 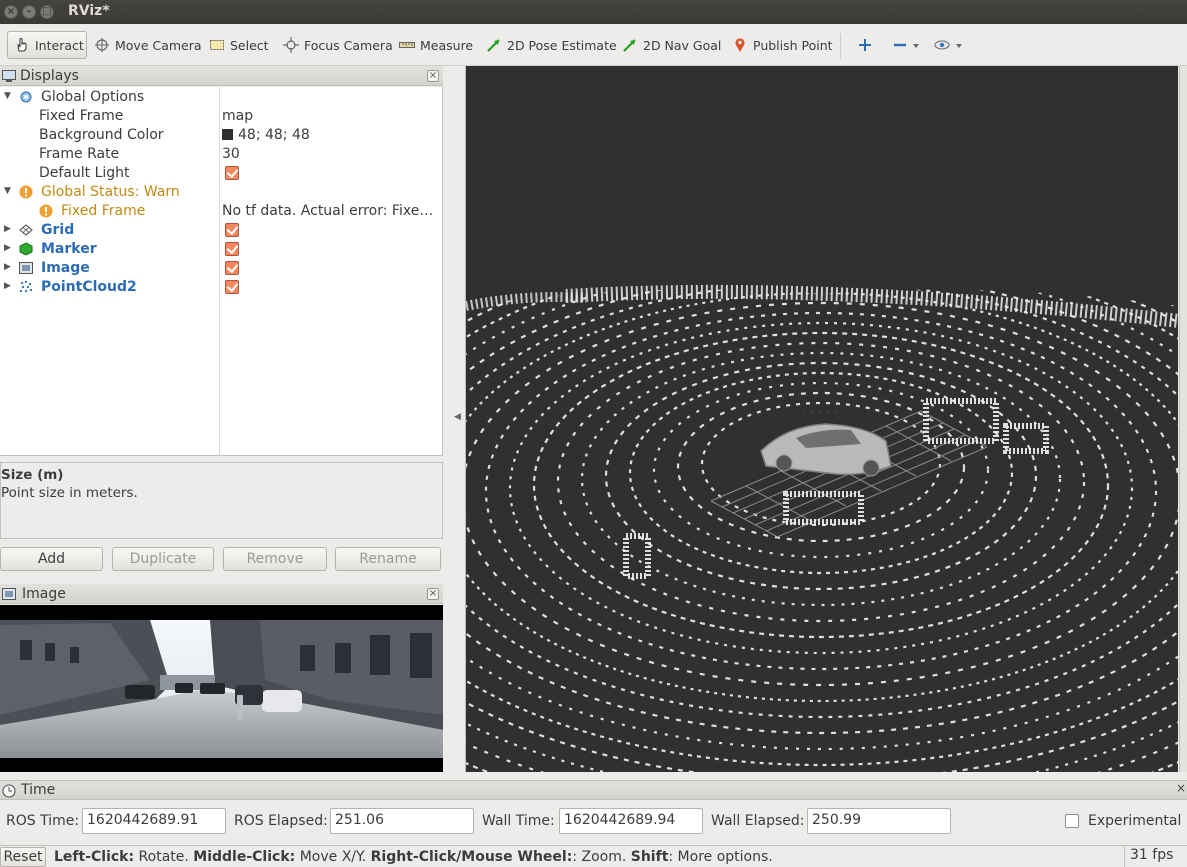 What do you see at coordinates (232, 230) in the screenshot?
I see `grid-enabled-checkbox` at bounding box center [232, 230].